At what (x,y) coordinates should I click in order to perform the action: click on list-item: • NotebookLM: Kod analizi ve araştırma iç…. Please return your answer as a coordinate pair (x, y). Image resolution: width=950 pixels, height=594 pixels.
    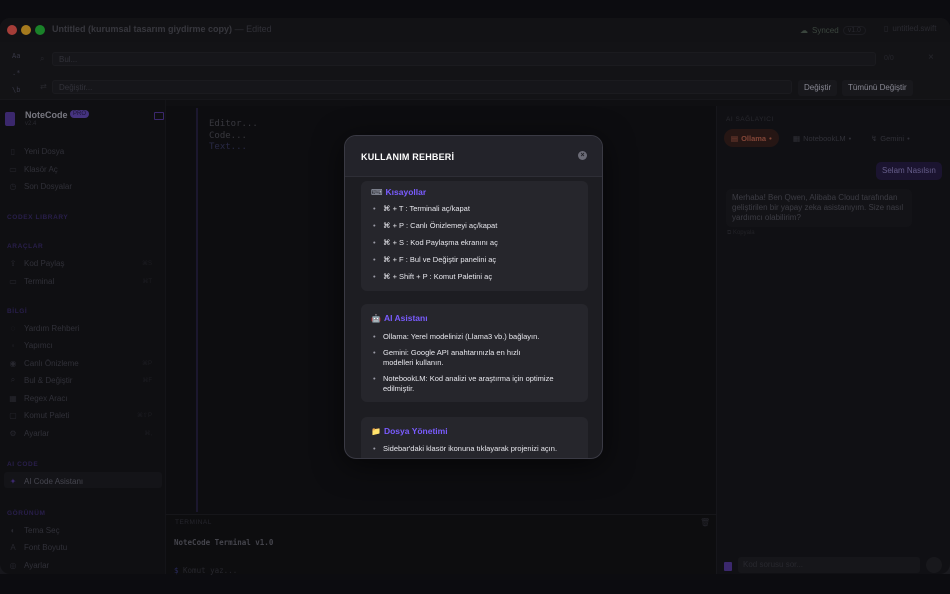
    Looking at the image, I should click on (463, 383).